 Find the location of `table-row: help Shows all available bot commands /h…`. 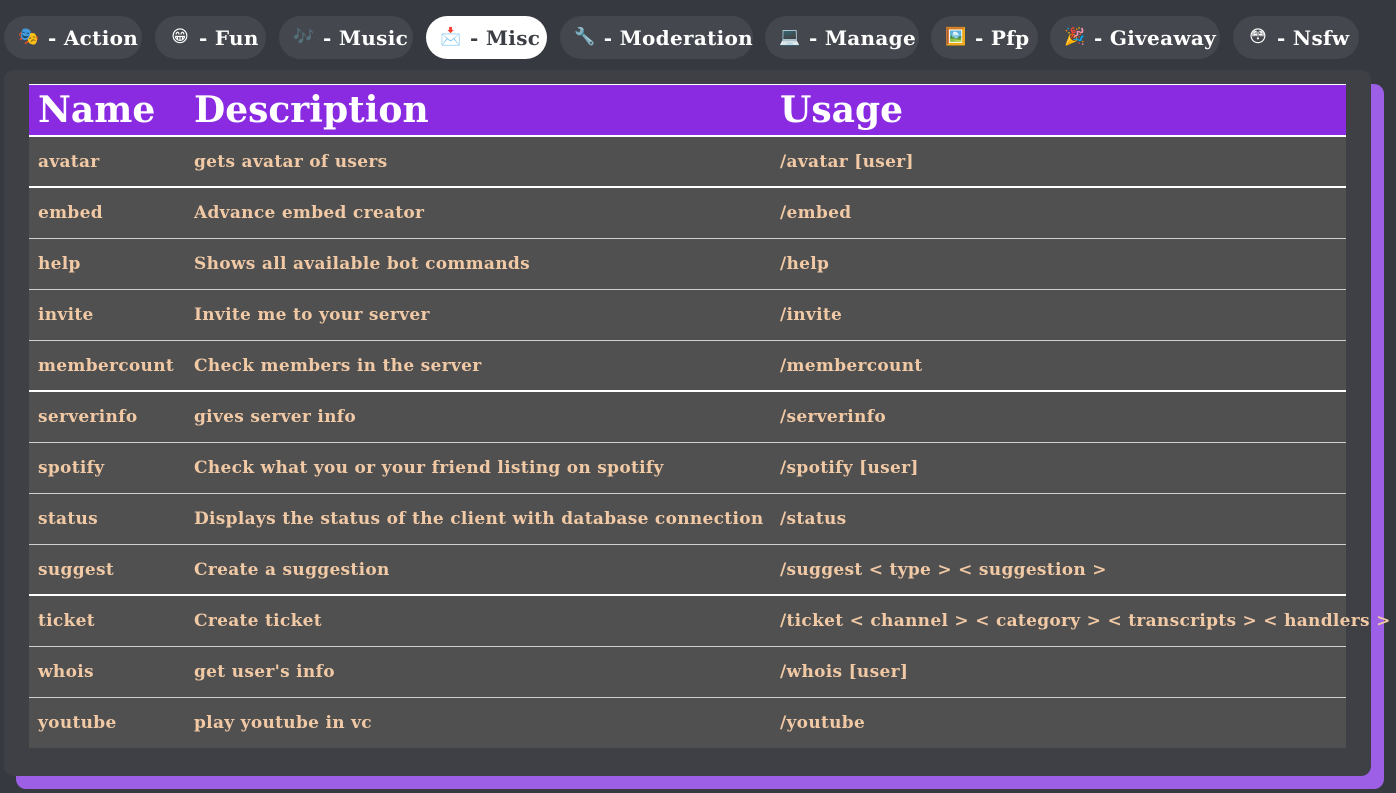

table-row: help Shows all available bot commands /h… is located at coordinates (687, 264).